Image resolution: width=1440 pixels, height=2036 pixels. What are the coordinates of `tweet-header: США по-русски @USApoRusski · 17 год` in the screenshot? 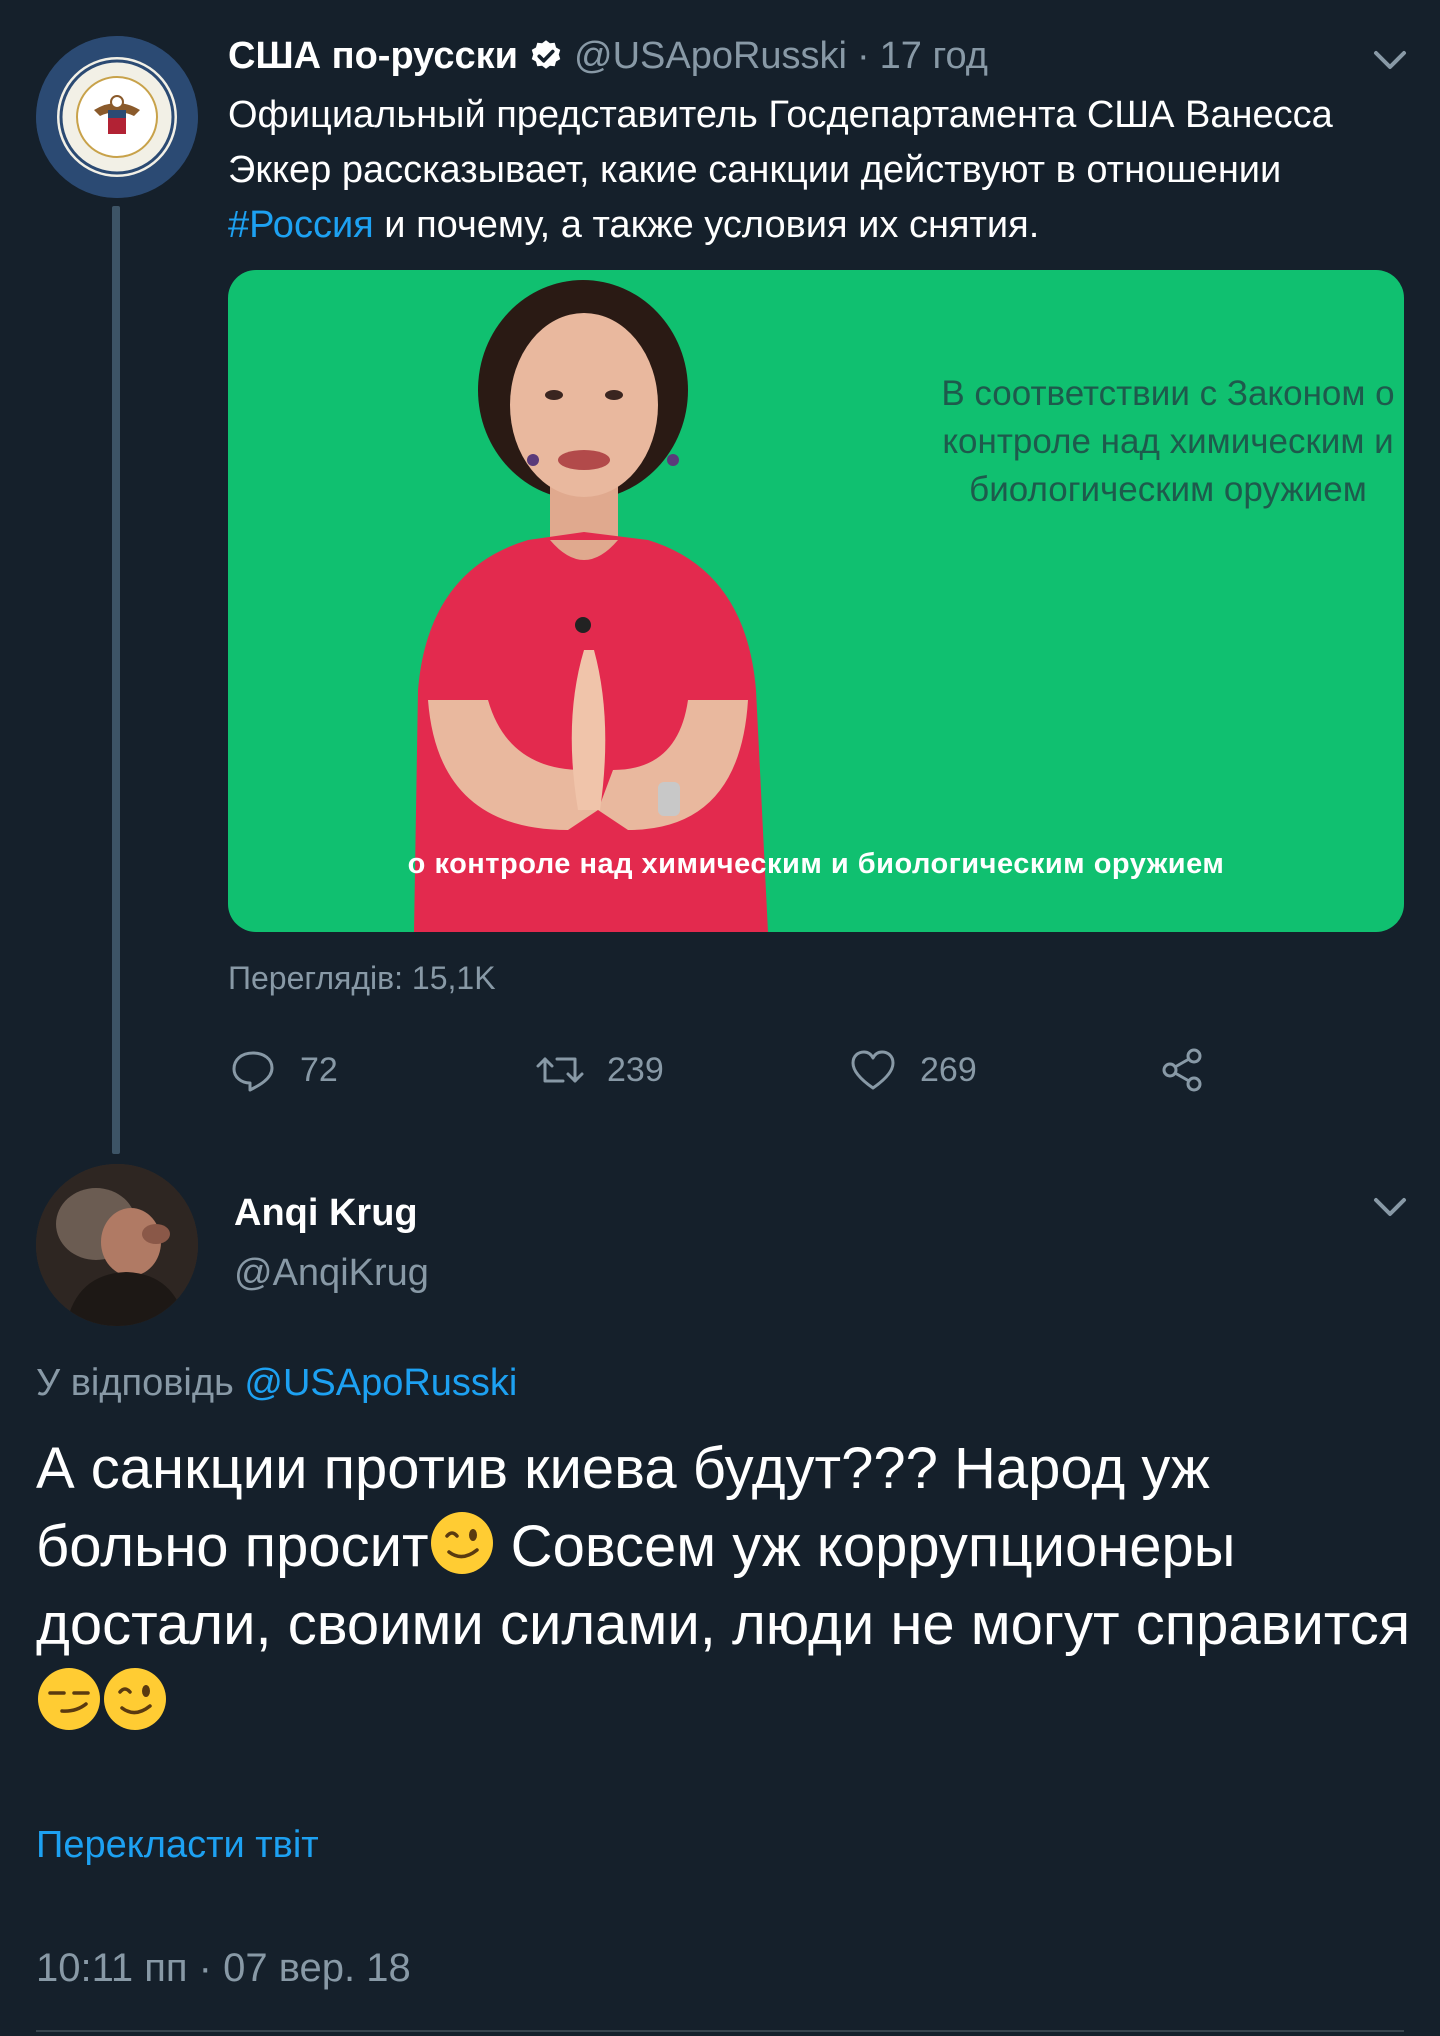 It's located at (608, 56).